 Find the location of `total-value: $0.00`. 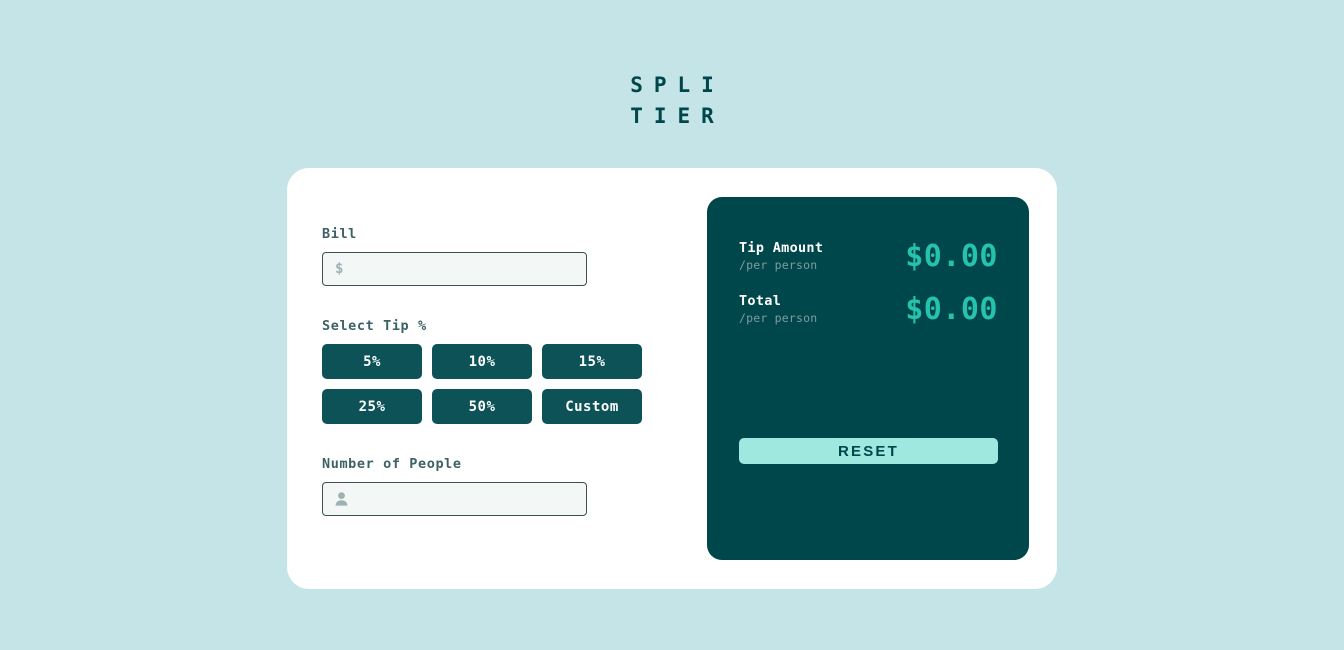

total-value: $0.00 is located at coordinates (951, 309).